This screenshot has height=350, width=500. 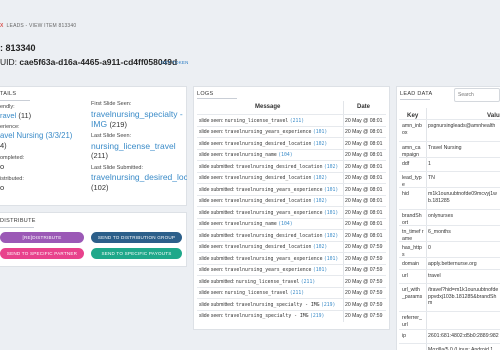 What do you see at coordinates (7, 107) in the screenshot?
I see `friendly-label: endly:` at bounding box center [7, 107].